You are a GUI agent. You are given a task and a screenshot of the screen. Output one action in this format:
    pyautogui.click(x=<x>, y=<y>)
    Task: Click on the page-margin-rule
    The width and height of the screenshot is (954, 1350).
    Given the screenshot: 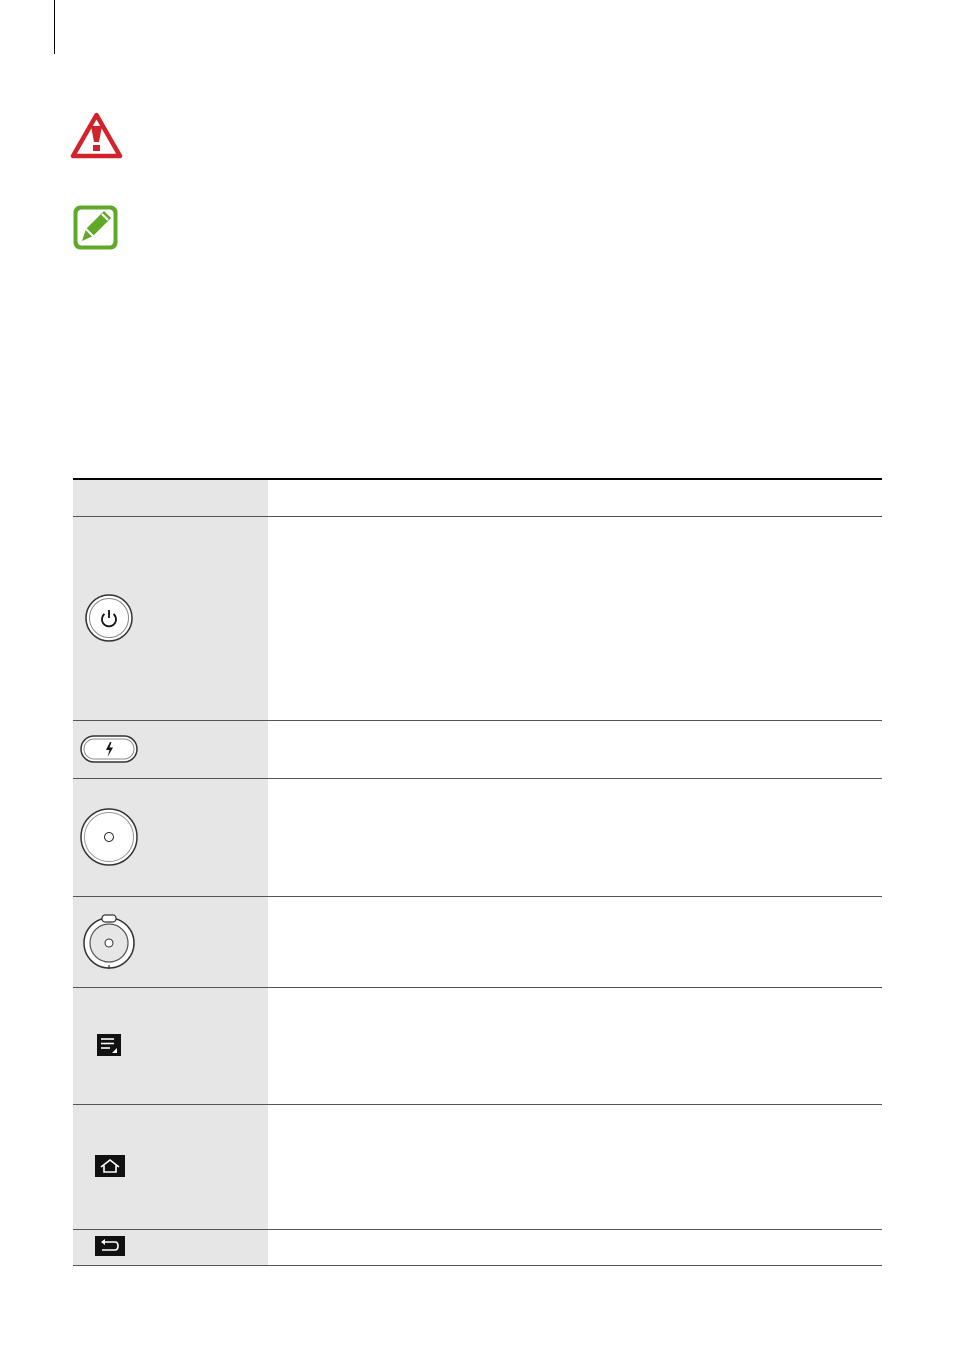 What is the action you would take?
    pyautogui.click(x=54, y=27)
    